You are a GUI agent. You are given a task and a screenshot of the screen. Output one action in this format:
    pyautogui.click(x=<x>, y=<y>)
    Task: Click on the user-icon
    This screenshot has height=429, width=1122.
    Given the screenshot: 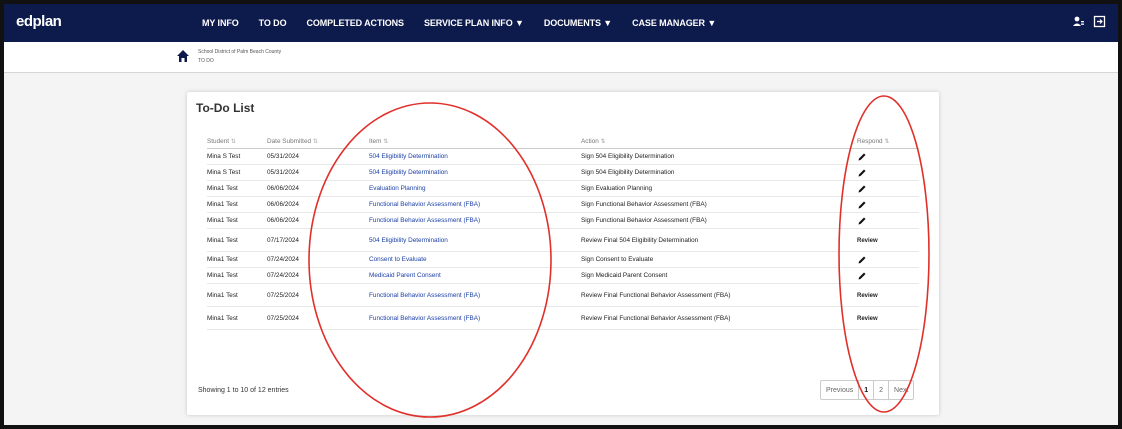 What is the action you would take?
    pyautogui.click(x=1078, y=21)
    